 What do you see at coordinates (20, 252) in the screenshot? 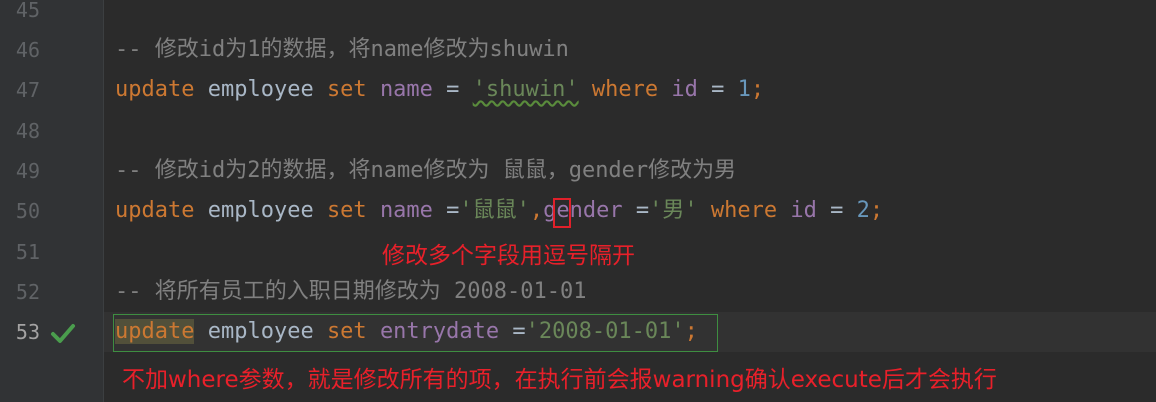
I see `line-number: 51` at bounding box center [20, 252].